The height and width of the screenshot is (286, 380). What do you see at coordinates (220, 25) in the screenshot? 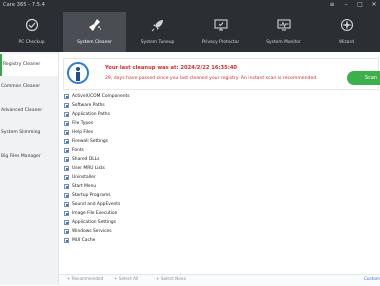
I see `privacy-monitor-icon` at bounding box center [220, 25].